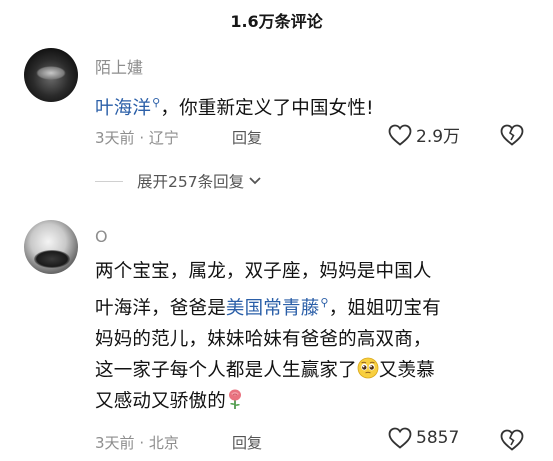 The height and width of the screenshot is (461, 553). I want to click on comment-meta: 3天前 · 北京, so click(137, 443).